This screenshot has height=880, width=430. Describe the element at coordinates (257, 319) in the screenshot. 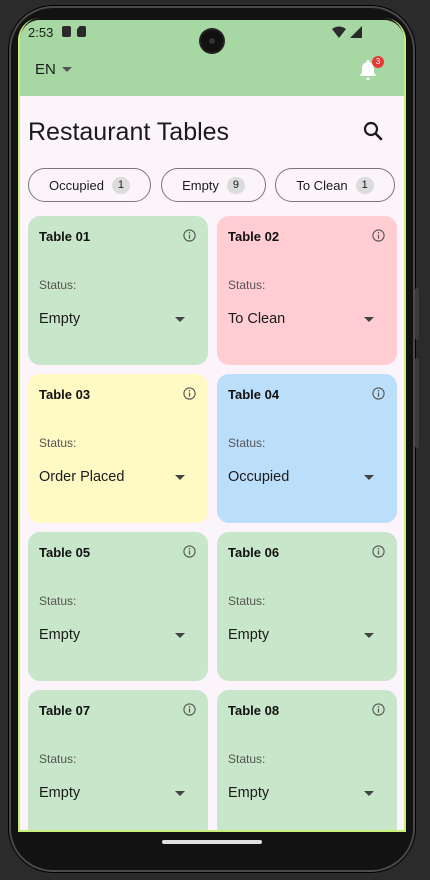

I see `status-value: To Clean` at that location.